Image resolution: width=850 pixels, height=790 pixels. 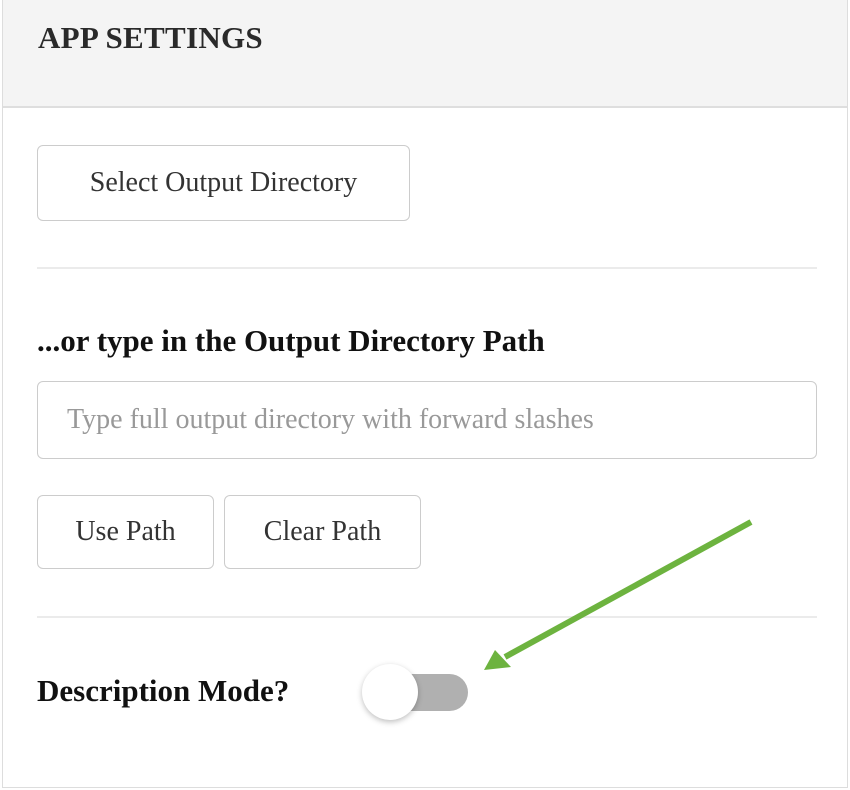 I want to click on panel-header: APP SETTINGS, so click(x=425, y=54).